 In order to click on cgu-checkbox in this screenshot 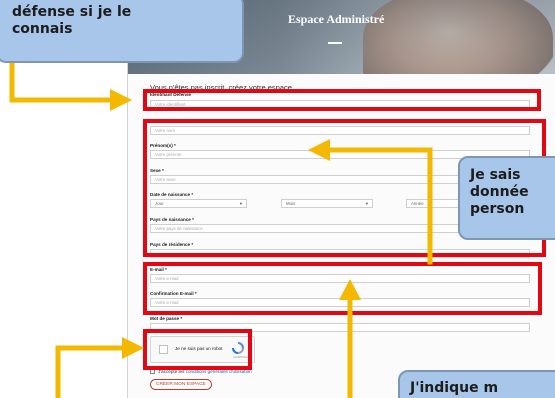, I will do `click(152, 372)`.